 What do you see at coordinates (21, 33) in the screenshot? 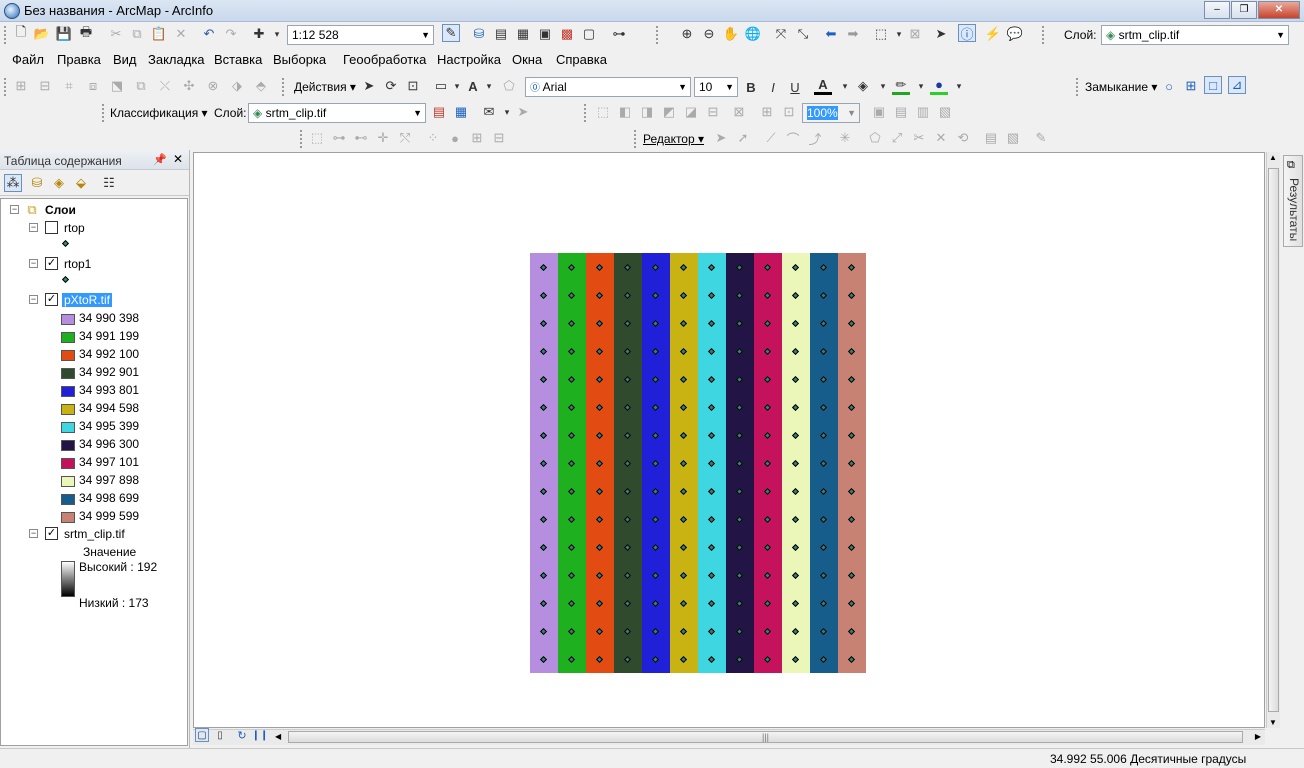
I see `new-document-icon: 🗋` at bounding box center [21, 33].